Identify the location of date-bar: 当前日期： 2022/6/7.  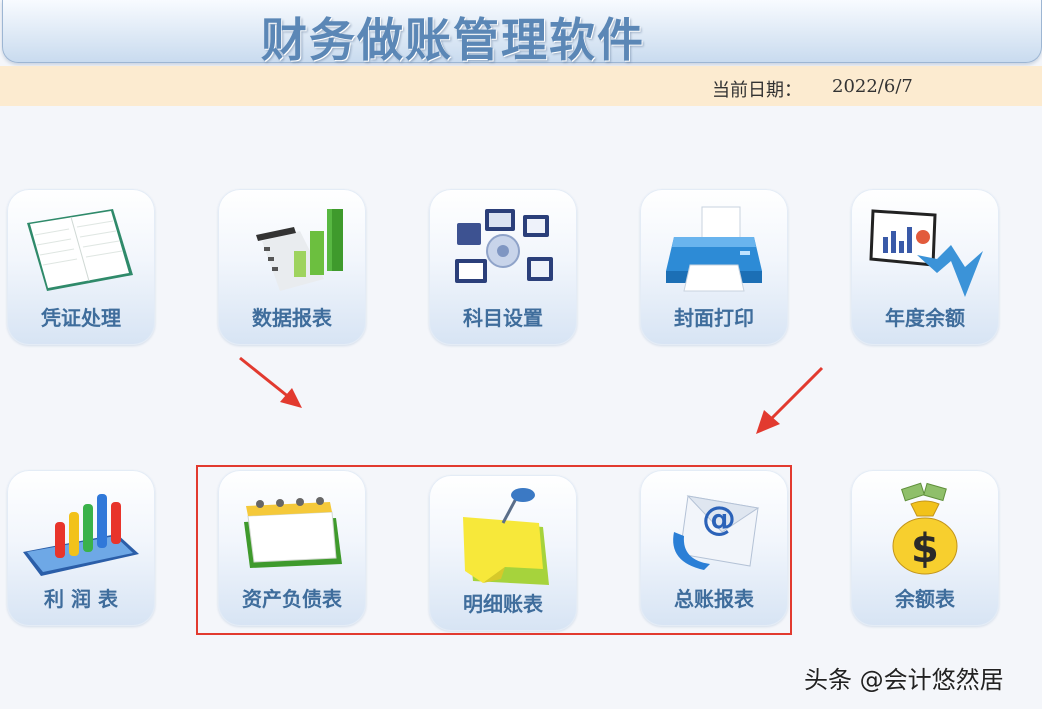
(521, 86).